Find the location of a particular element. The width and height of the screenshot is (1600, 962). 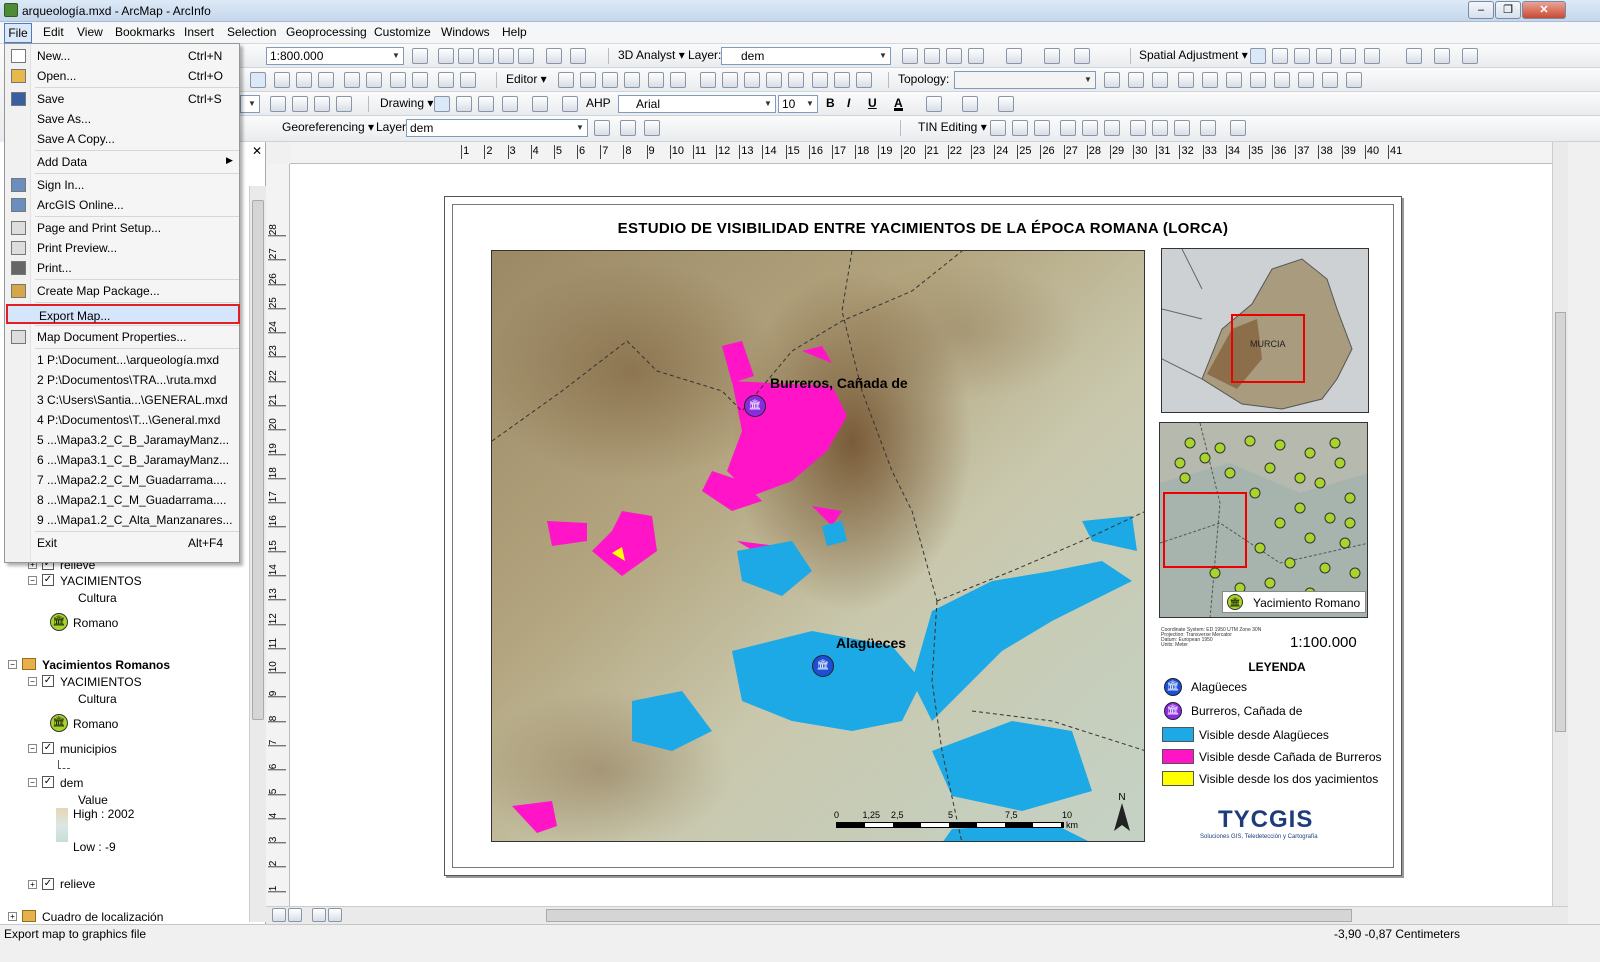

edit-vertices-draw-icon is located at coordinates (570, 104).